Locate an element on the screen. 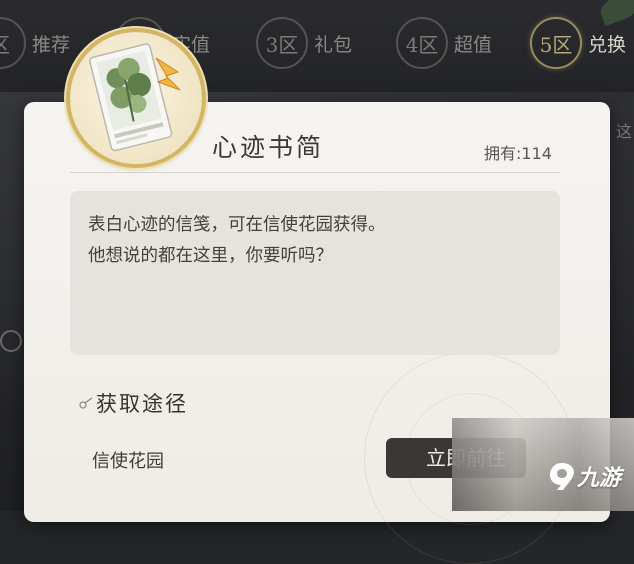 This screenshot has width=634, height=564. letter-item-icon is located at coordinates (136, 98).